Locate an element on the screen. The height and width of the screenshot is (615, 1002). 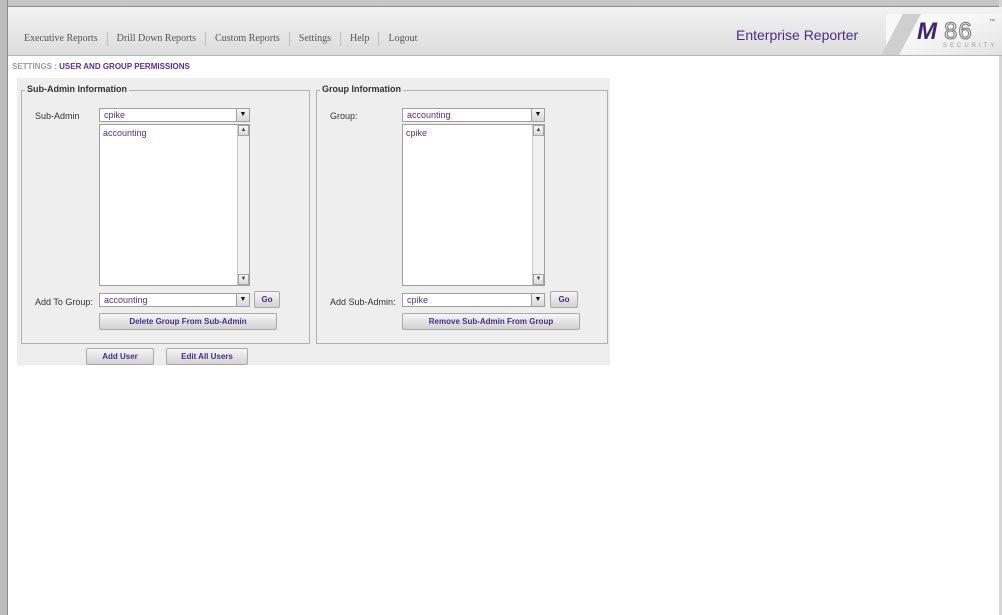
add-to-group-go-button: Go is located at coordinates (267, 299).